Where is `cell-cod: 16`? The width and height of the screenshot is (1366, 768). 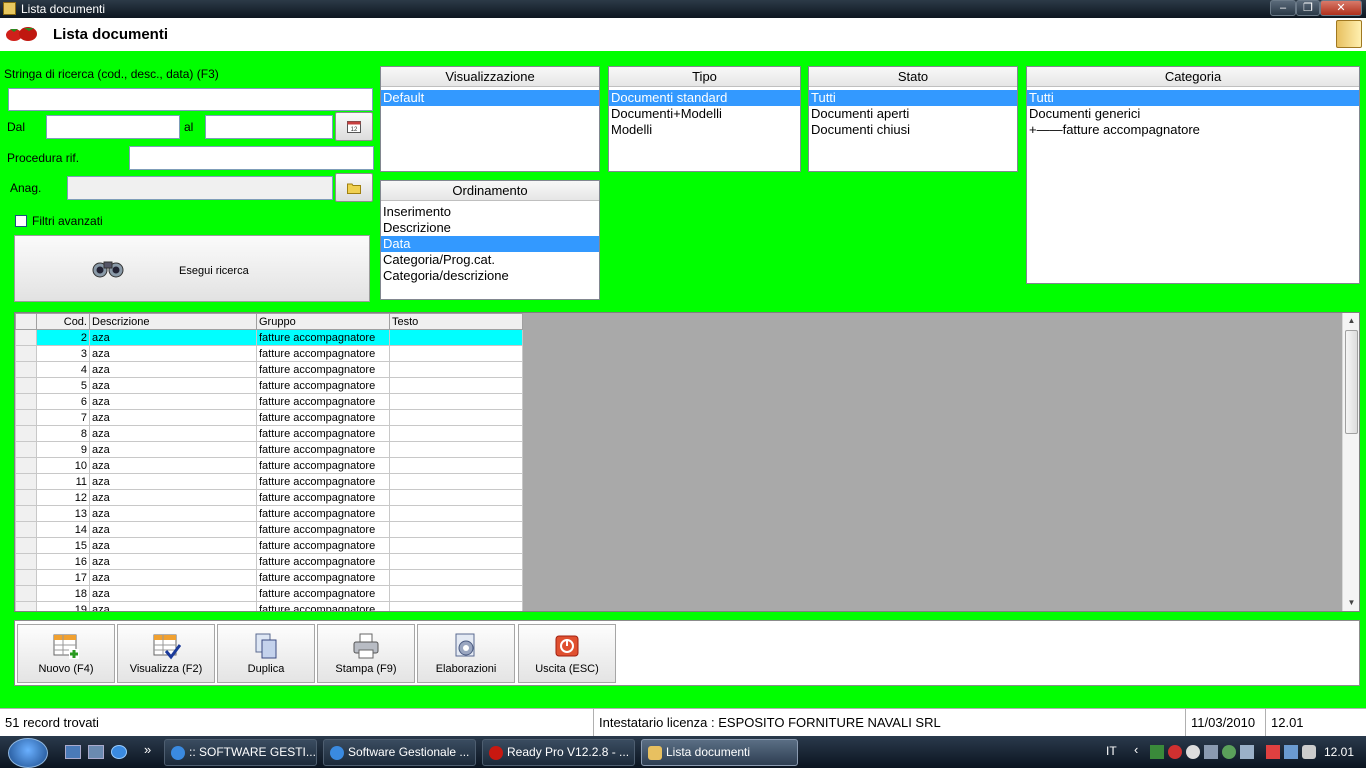 cell-cod: 16 is located at coordinates (63, 561).